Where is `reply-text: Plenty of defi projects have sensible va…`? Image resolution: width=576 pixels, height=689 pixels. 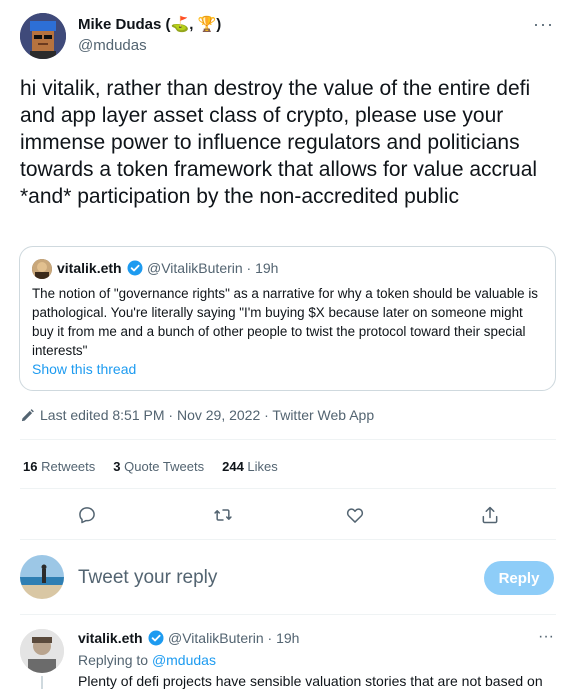 reply-text: Plenty of defi projects have sensible va… is located at coordinates (310, 681).